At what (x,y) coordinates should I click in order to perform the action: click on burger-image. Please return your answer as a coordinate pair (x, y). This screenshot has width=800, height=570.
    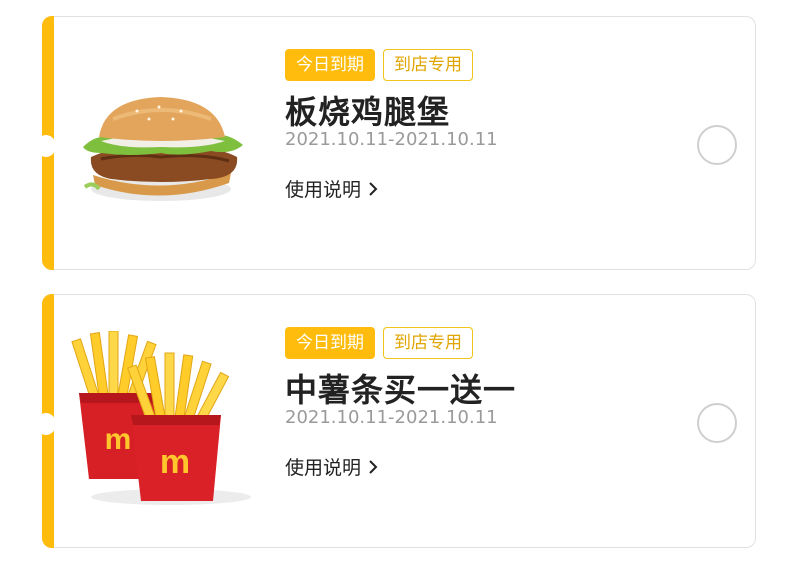
    Looking at the image, I should click on (163, 149).